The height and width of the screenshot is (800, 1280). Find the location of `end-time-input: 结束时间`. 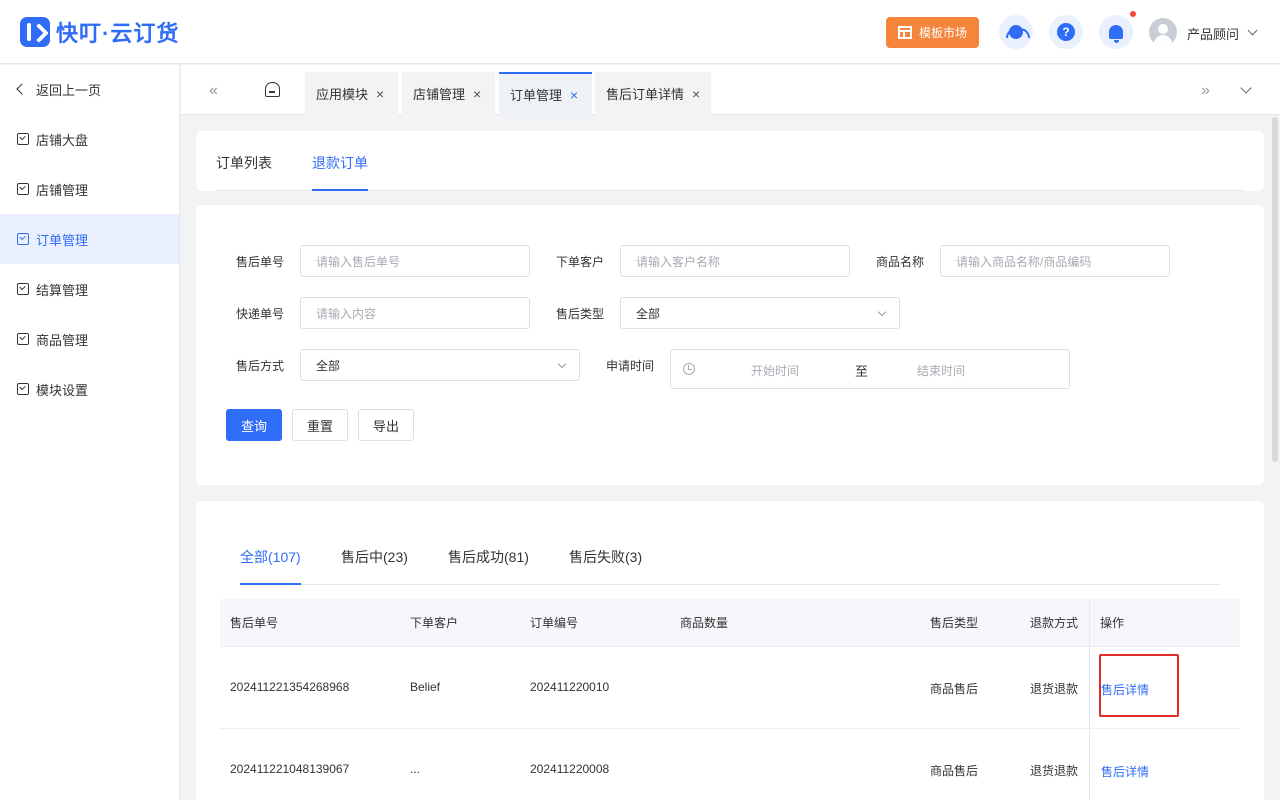

end-time-input: 结束时间 is located at coordinates (941, 370).